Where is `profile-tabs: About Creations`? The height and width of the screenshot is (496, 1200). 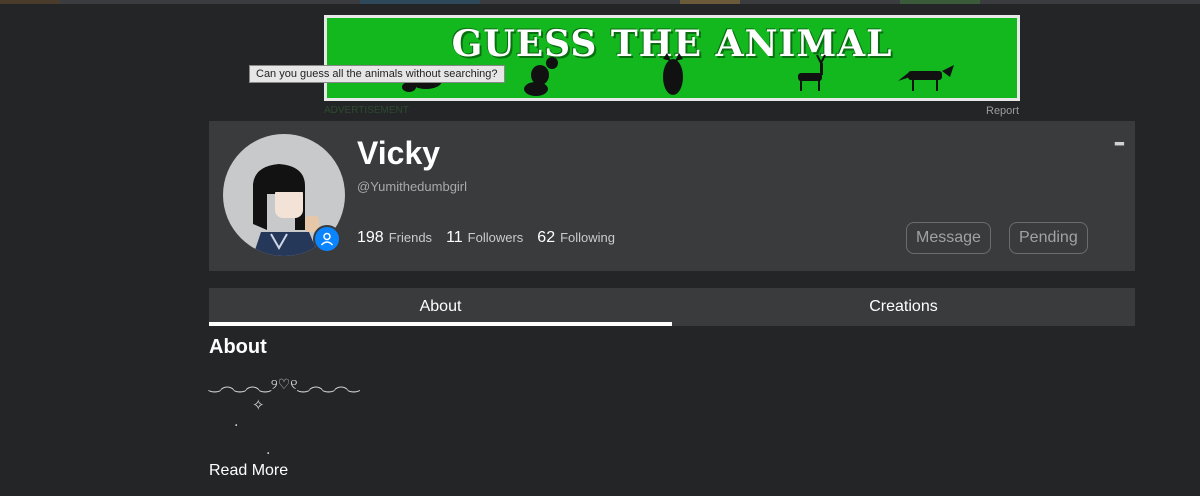
profile-tabs: About Creations is located at coordinates (672, 307).